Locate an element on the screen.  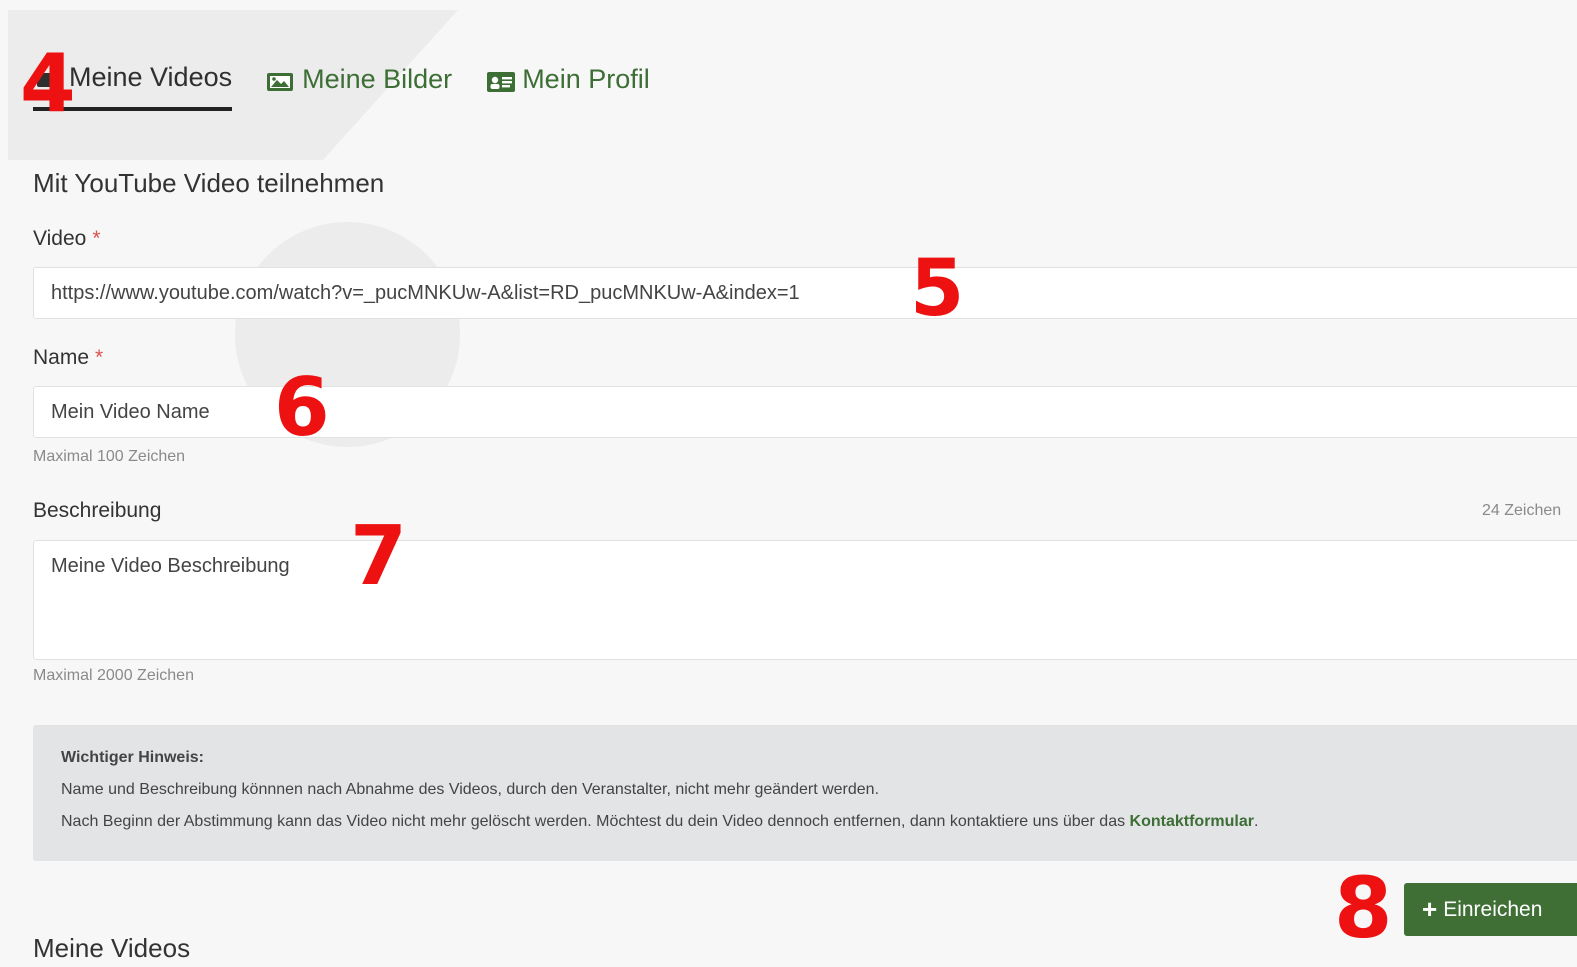
tab-bar: Meine Videos Meine Bilder Mein Profil is located at coordinates (358, 83).